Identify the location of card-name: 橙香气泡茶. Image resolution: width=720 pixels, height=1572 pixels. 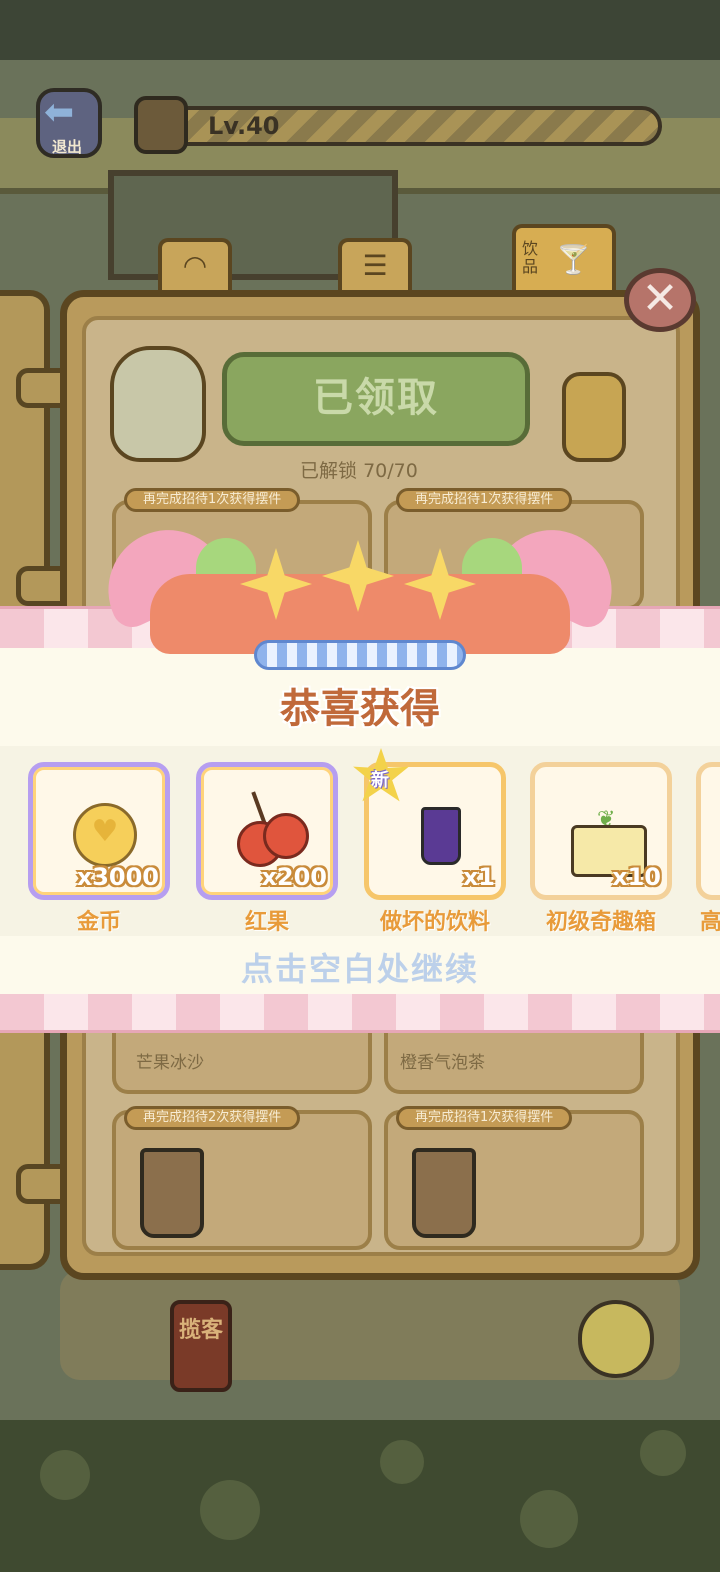
(442, 1063).